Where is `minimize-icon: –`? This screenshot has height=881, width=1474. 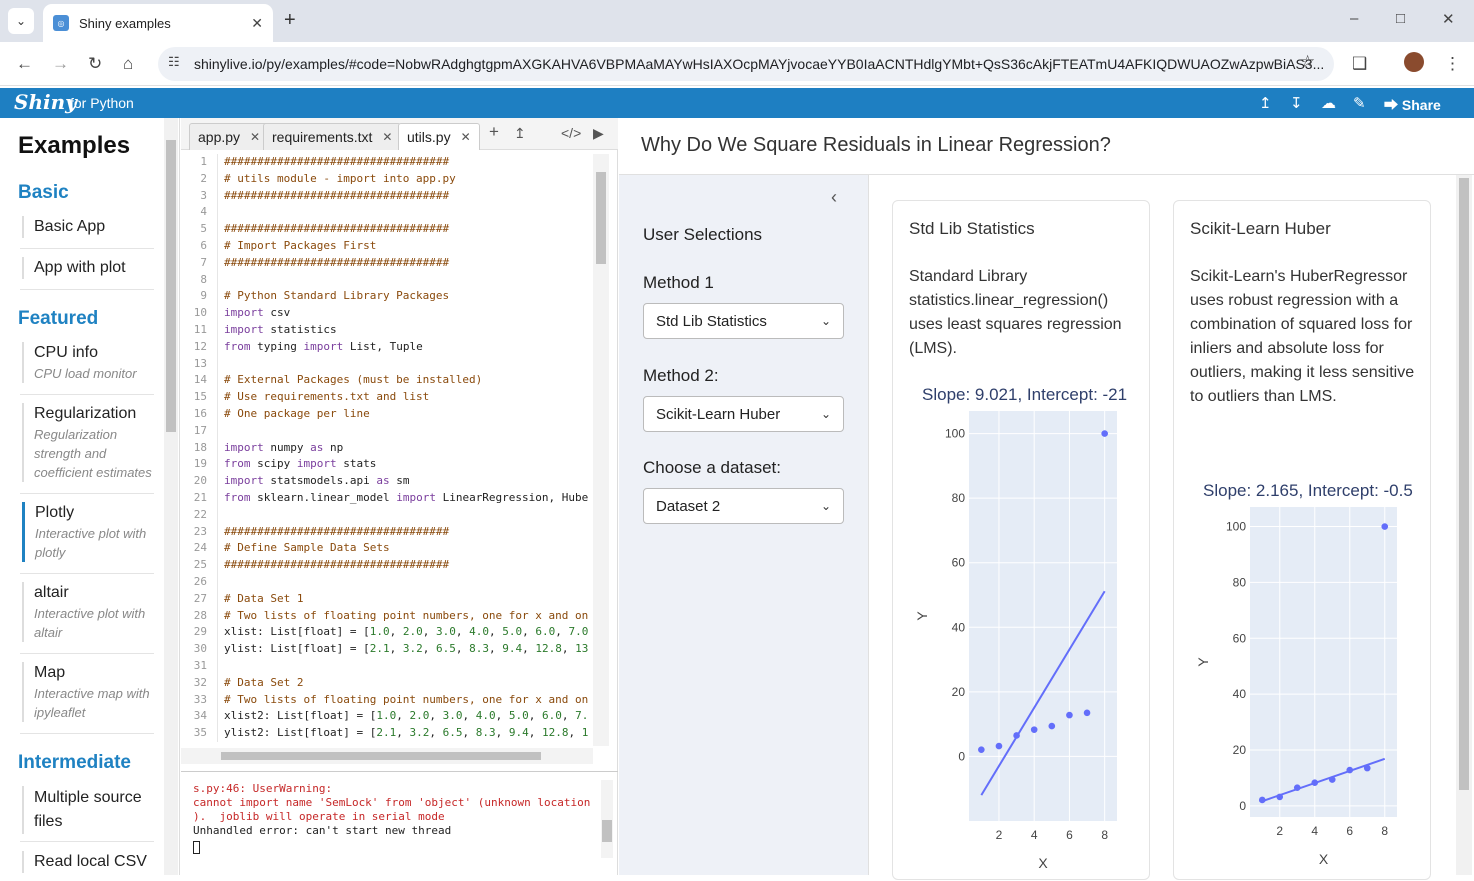 minimize-icon: – is located at coordinates (1354, 18).